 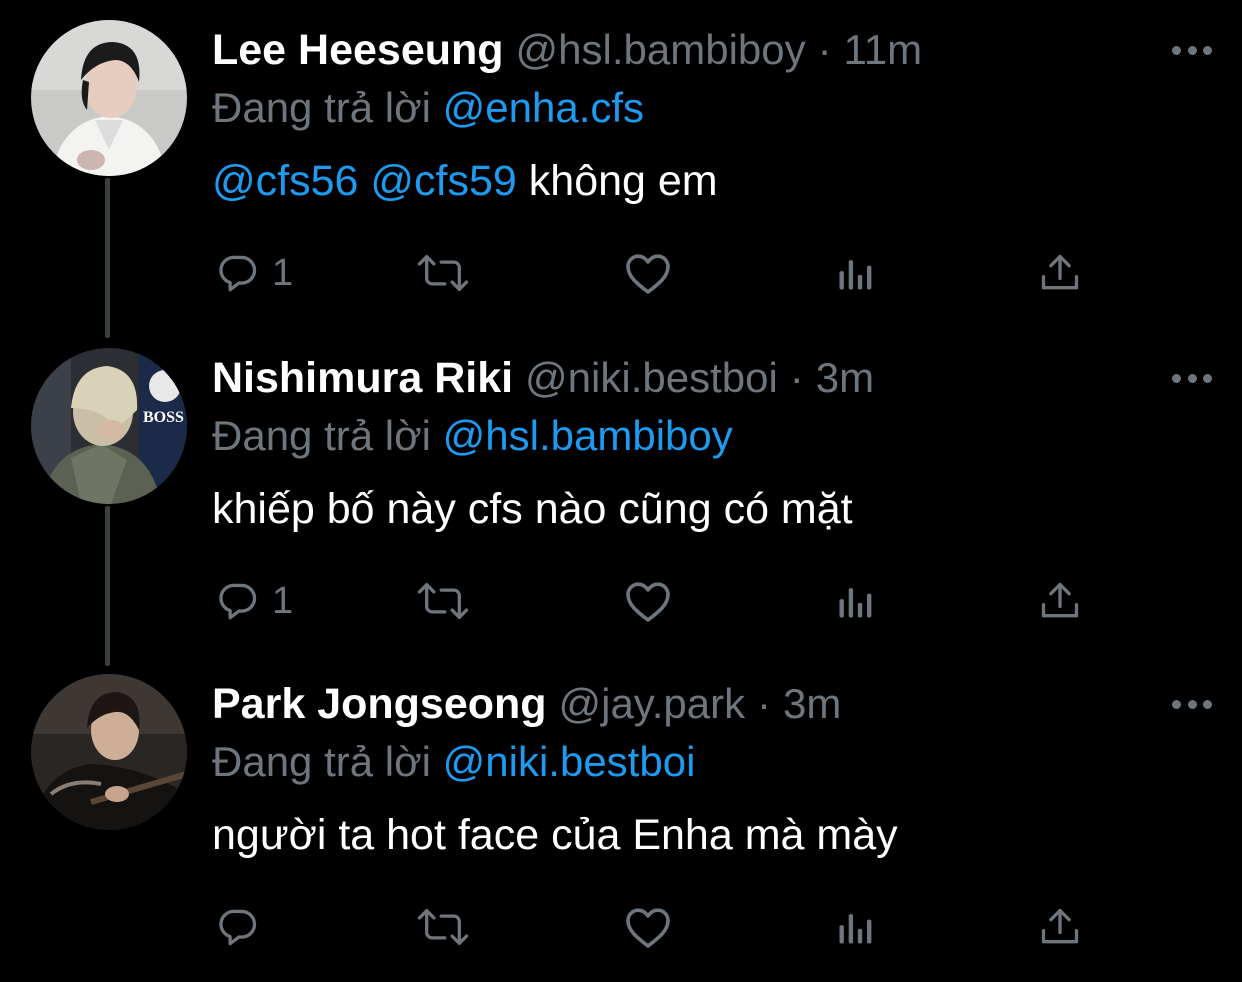 What do you see at coordinates (883, 49) in the screenshot?
I see `timestamp: 11m` at bounding box center [883, 49].